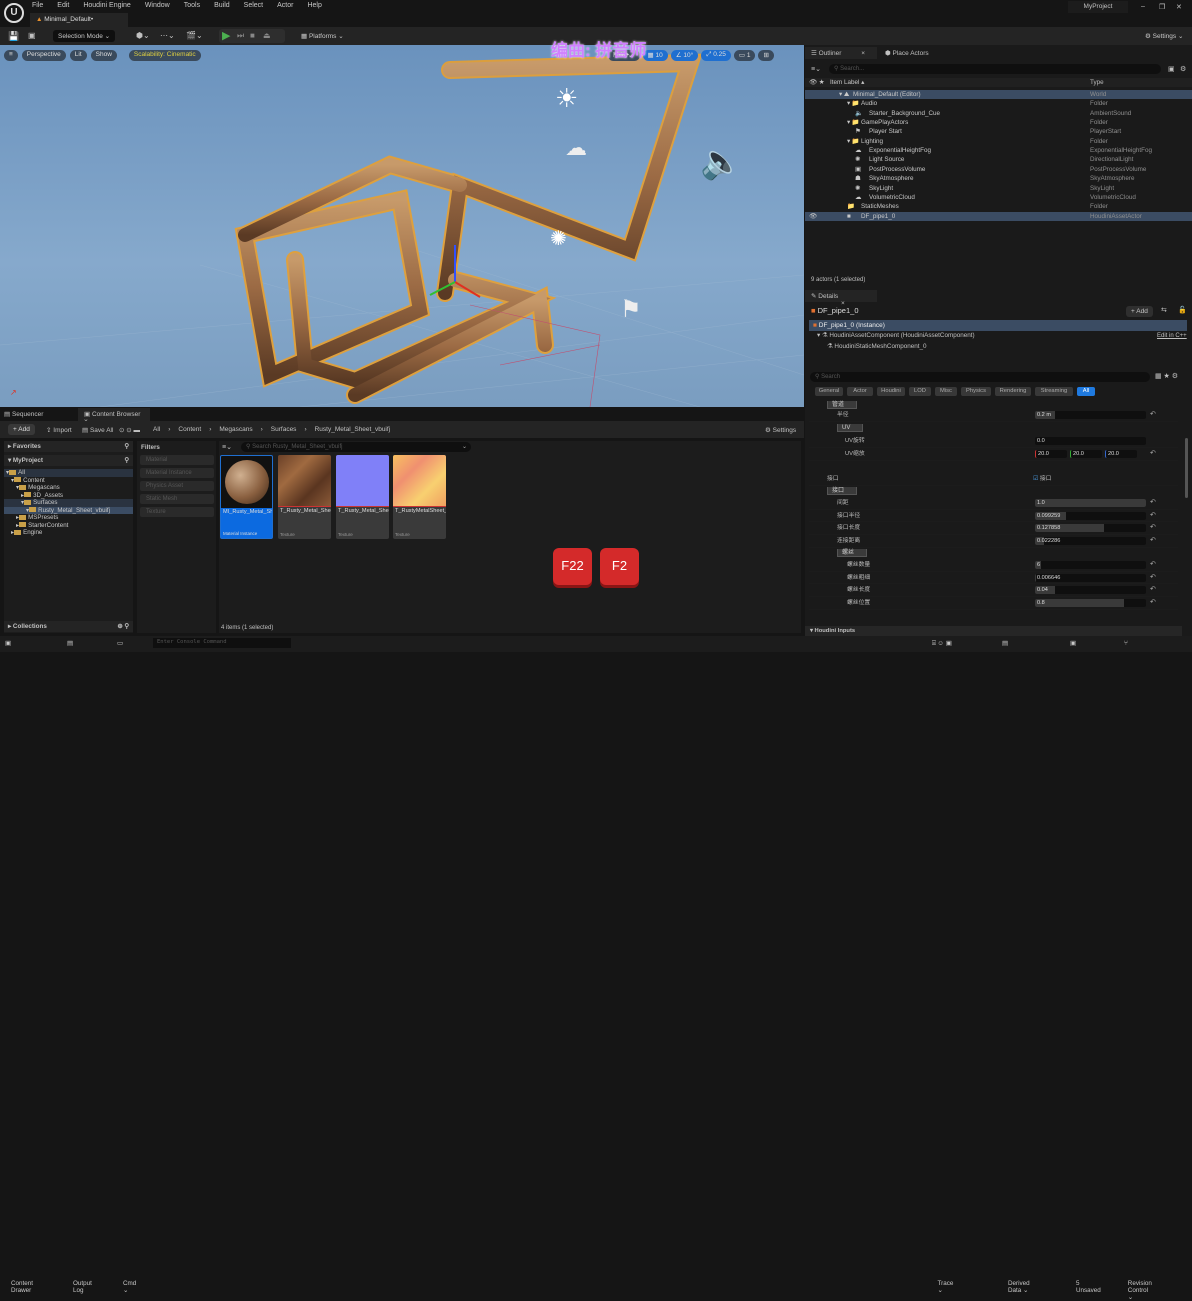 This screenshot has height=1301, width=1192. I want to click on details-scrollbar, so click(1186, 468).